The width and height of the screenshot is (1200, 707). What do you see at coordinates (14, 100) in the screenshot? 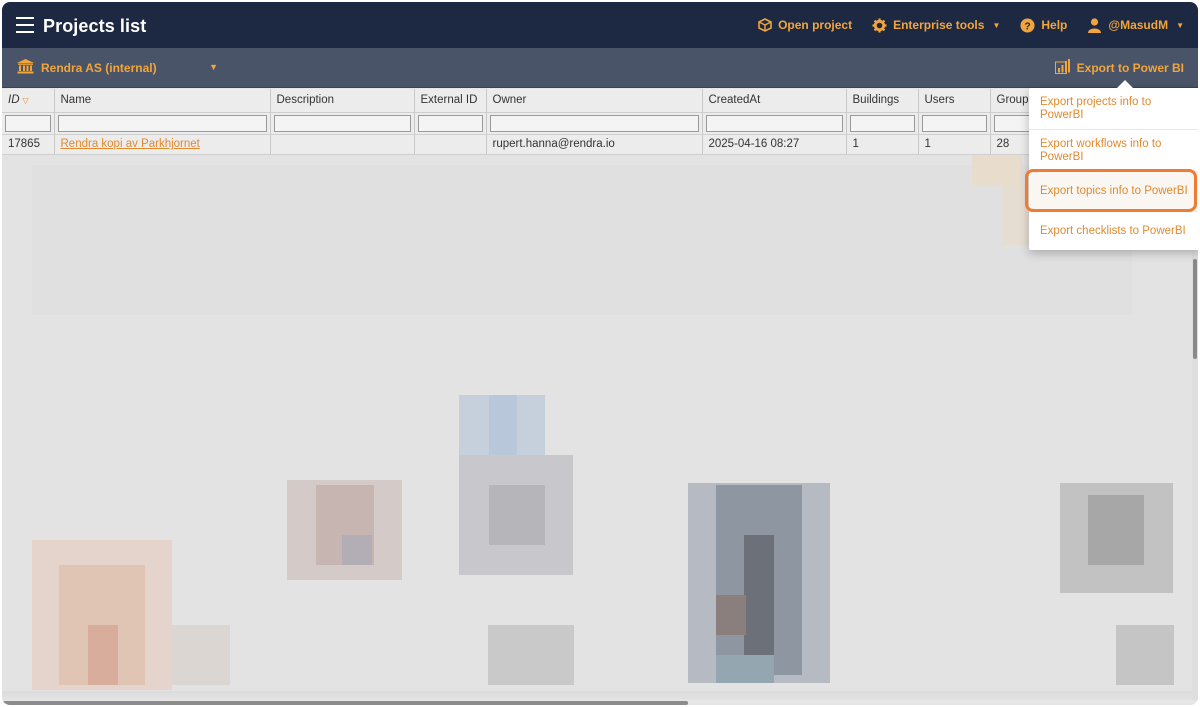
I see `column-header-label: ID` at bounding box center [14, 100].